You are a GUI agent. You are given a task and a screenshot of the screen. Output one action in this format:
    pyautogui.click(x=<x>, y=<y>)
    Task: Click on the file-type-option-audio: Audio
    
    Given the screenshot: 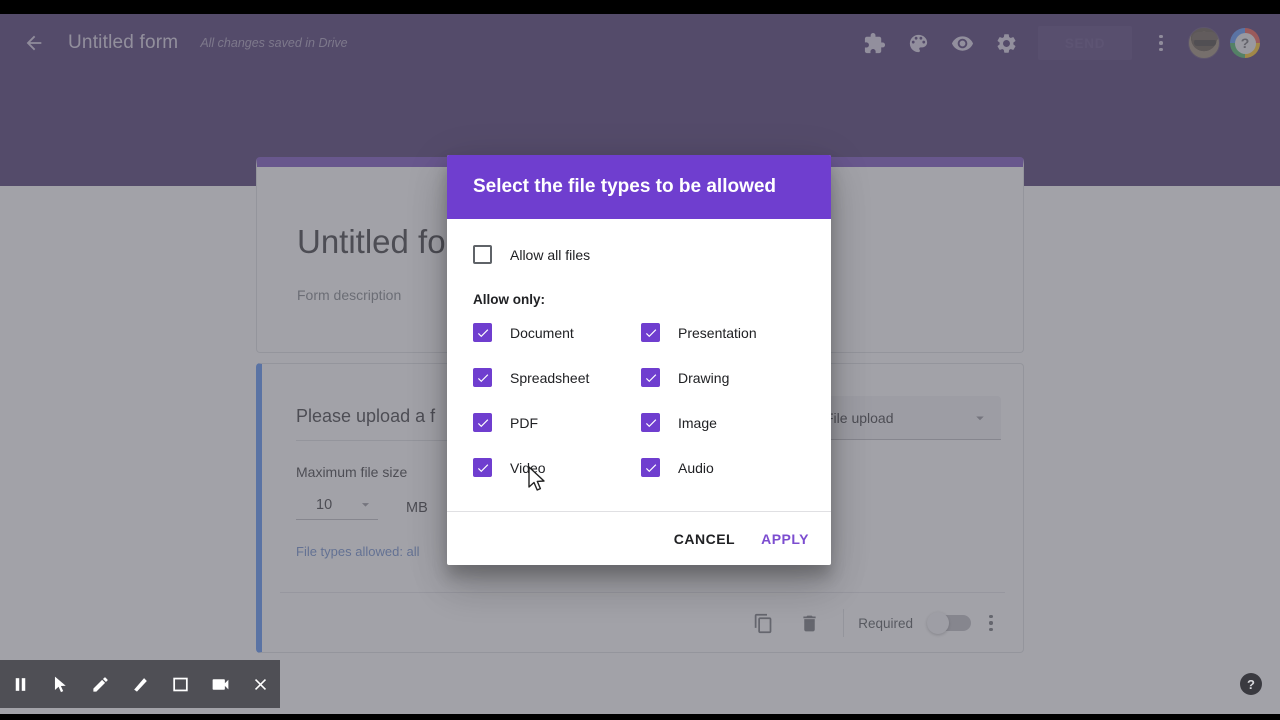 What is the action you would take?
    pyautogui.click(x=725, y=467)
    